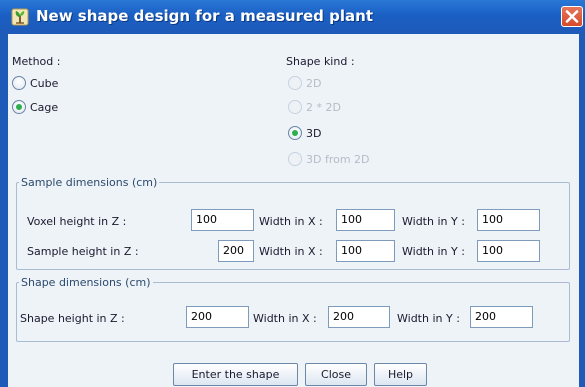 This screenshot has width=585, height=387. Describe the element at coordinates (365, 220) in the screenshot. I see `voxel-width-x-input: 100` at that location.